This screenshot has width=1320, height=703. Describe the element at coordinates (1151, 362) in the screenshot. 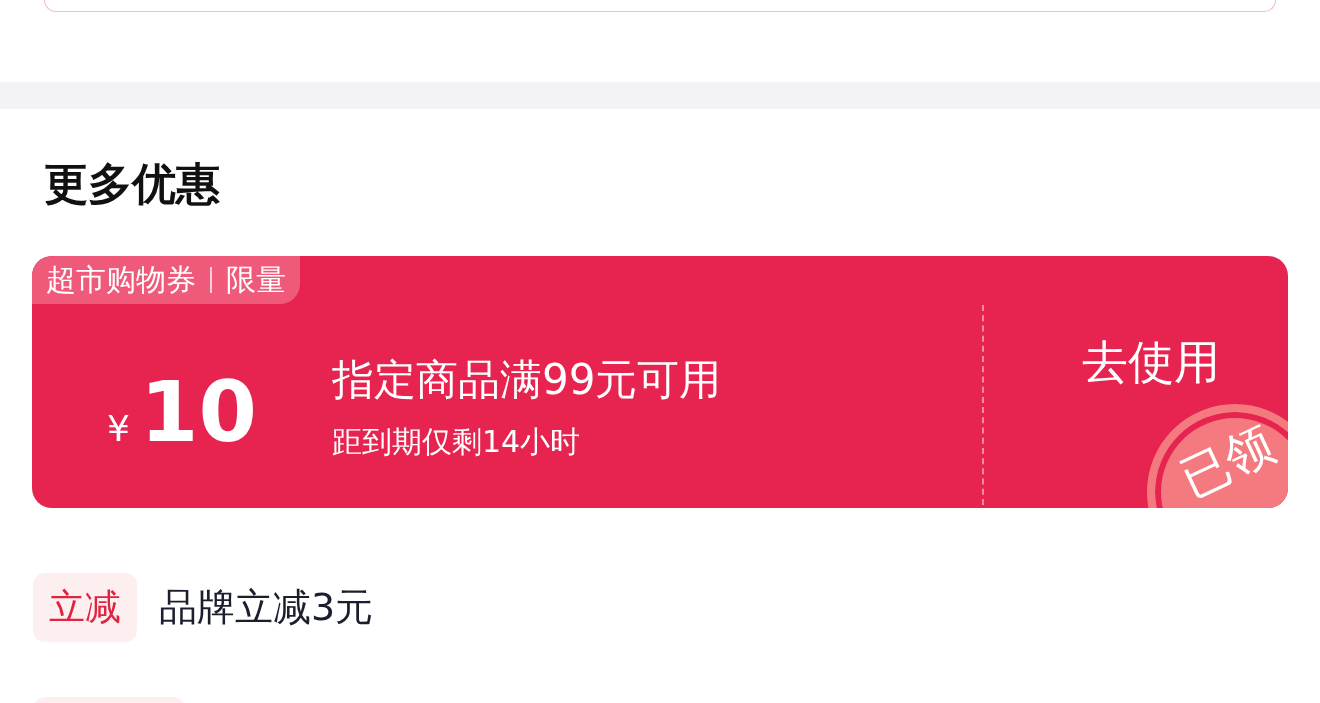

I see `use-button: 去使用` at that location.